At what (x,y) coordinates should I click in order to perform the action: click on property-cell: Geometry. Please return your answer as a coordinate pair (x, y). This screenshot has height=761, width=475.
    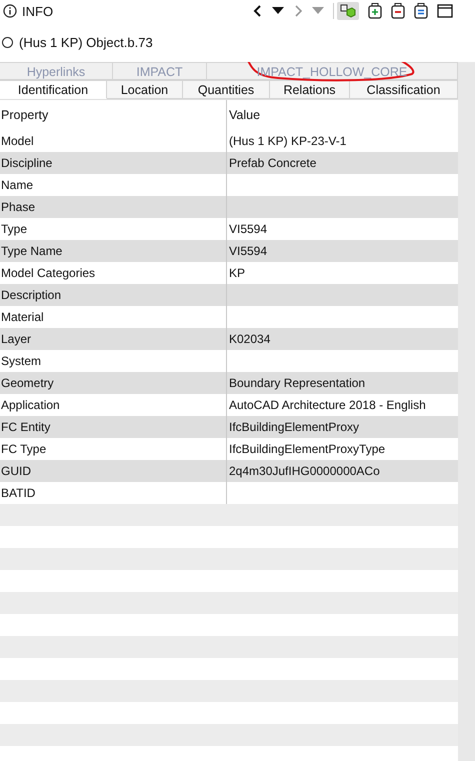
    Looking at the image, I should click on (113, 383).